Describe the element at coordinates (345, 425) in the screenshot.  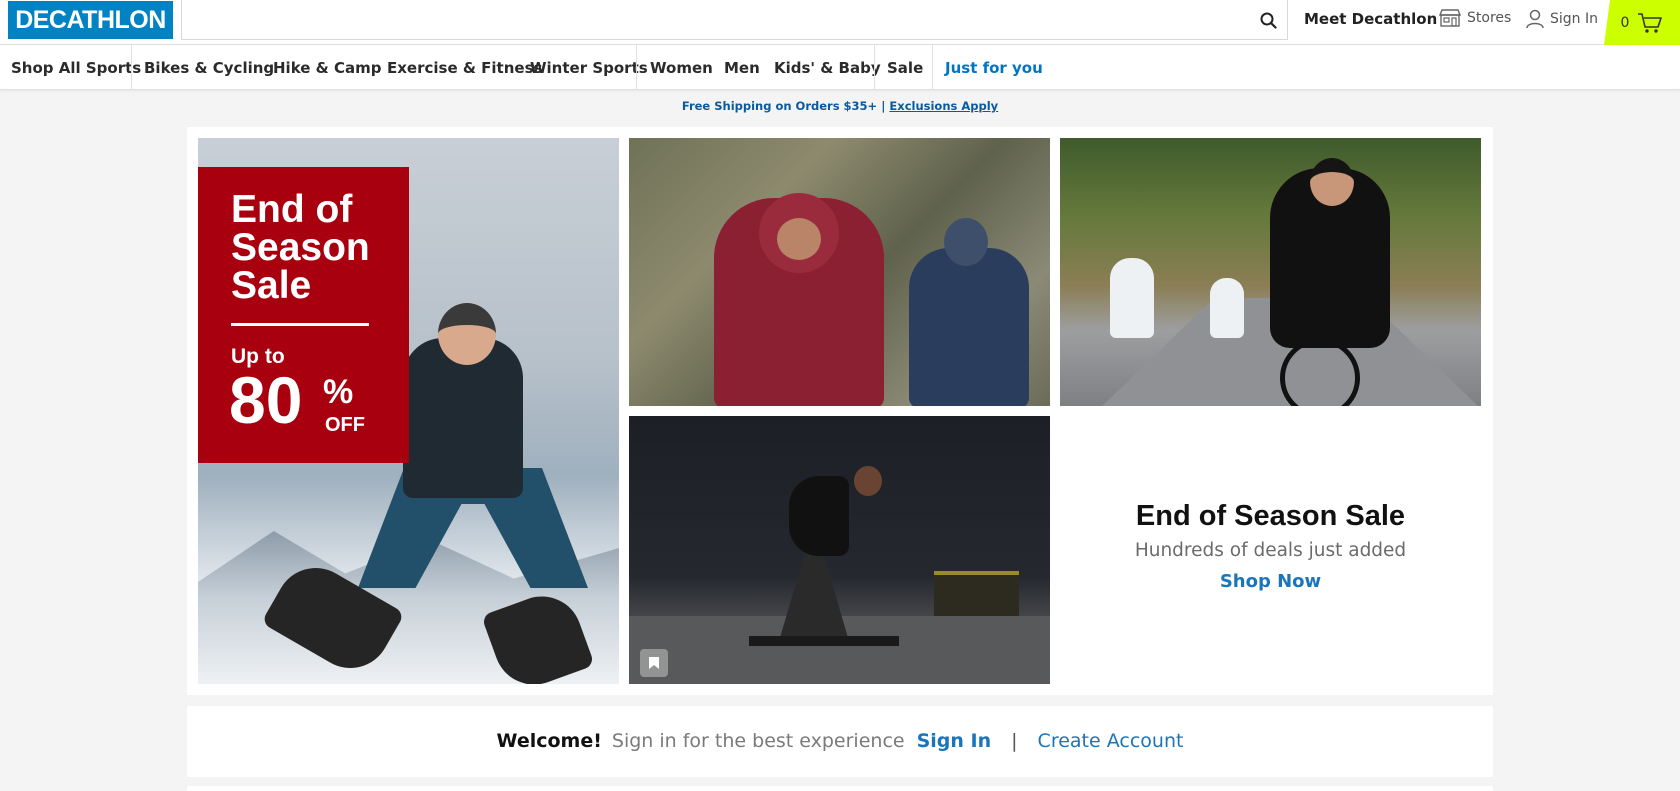
I see `sale-badge-off: OFF` at that location.